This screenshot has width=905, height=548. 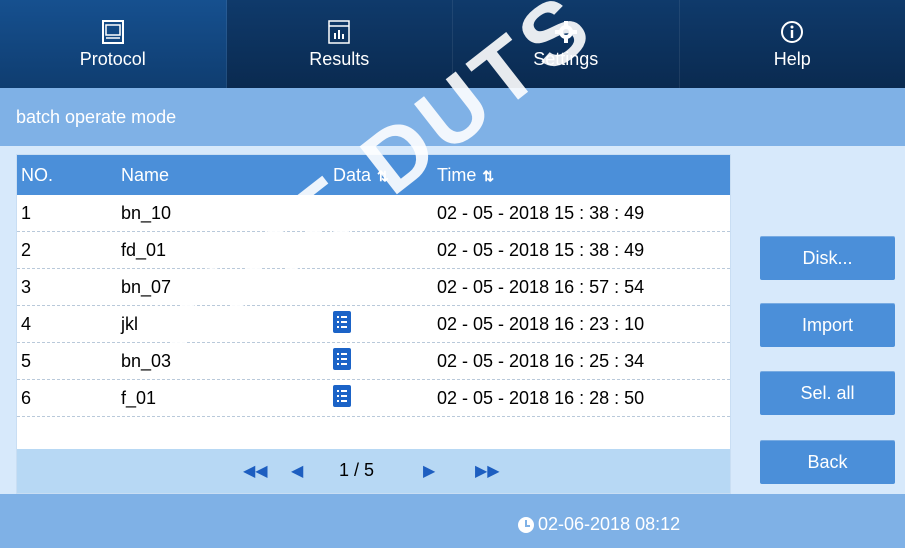 I want to click on table-row: 4 jkl 02 - 05 - 2018 16 : 23 : 10, so click(x=373, y=324).